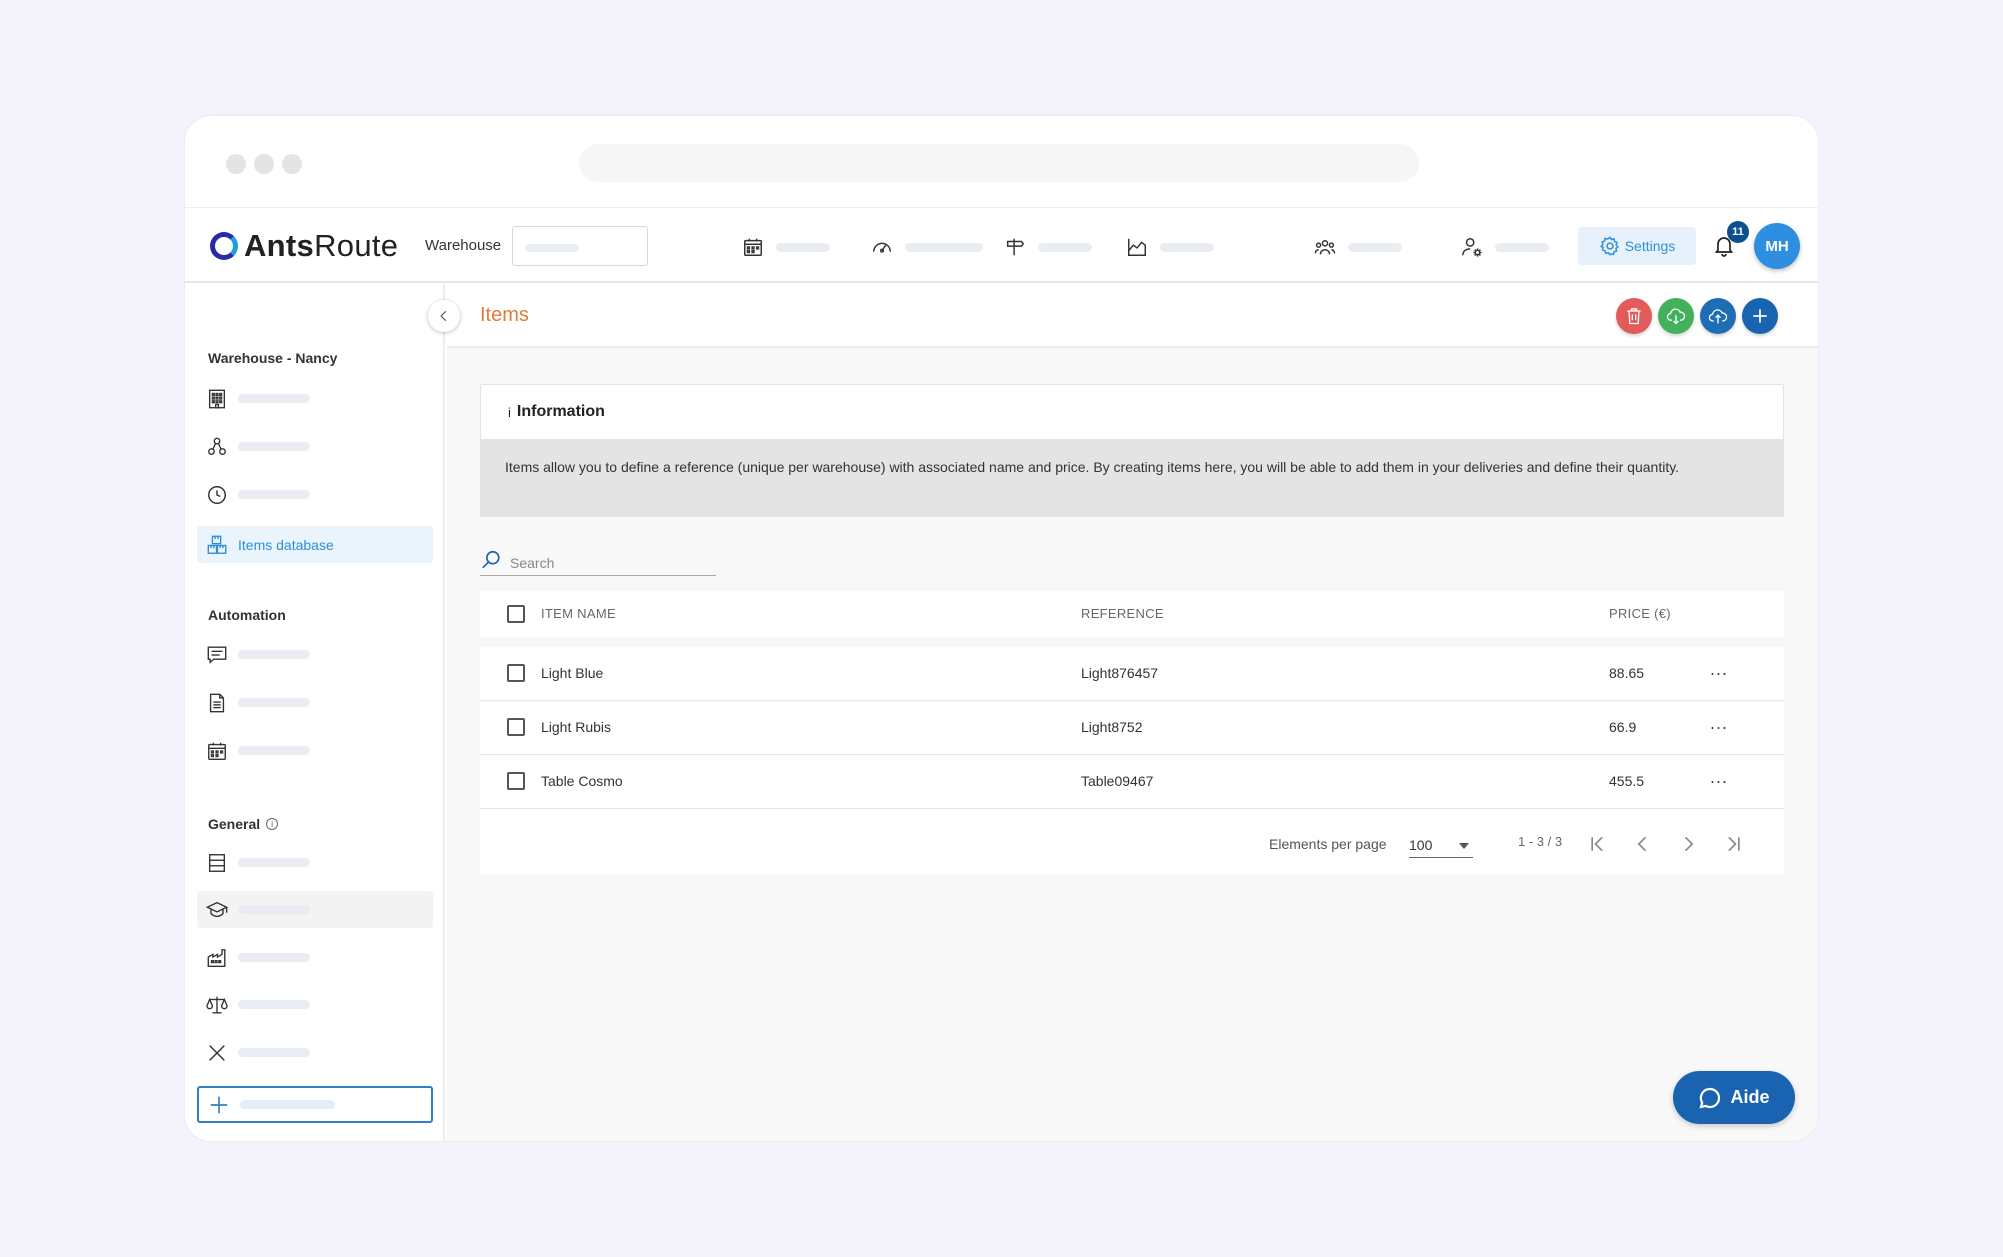 This screenshot has width=2003, height=1257. I want to click on scale-balance-icon, so click(217, 1004).